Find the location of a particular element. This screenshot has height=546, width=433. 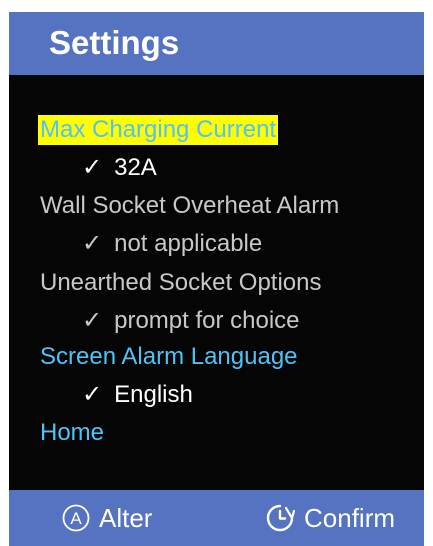

footer-bar: A Alter Confirm is located at coordinates (216, 518).